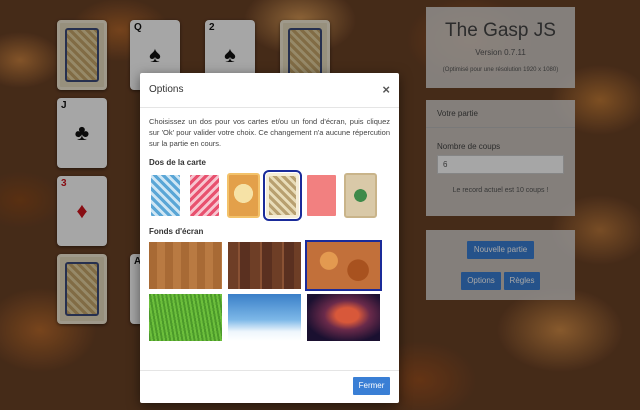 Image resolution: width=640 pixels, height=410 pixels. What do you see at coordinates (185, 317) in the screenshot?
I see `green-grass-wallpaper` at bounding box center [185, 317].